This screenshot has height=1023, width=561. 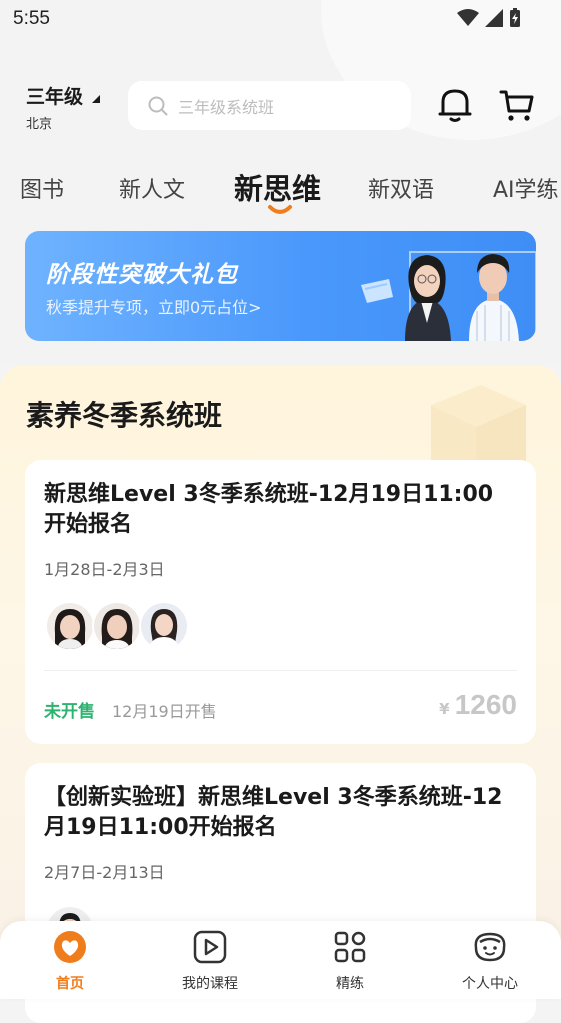 I want to click on status-time: 5:55, so click(x=31, y=18).